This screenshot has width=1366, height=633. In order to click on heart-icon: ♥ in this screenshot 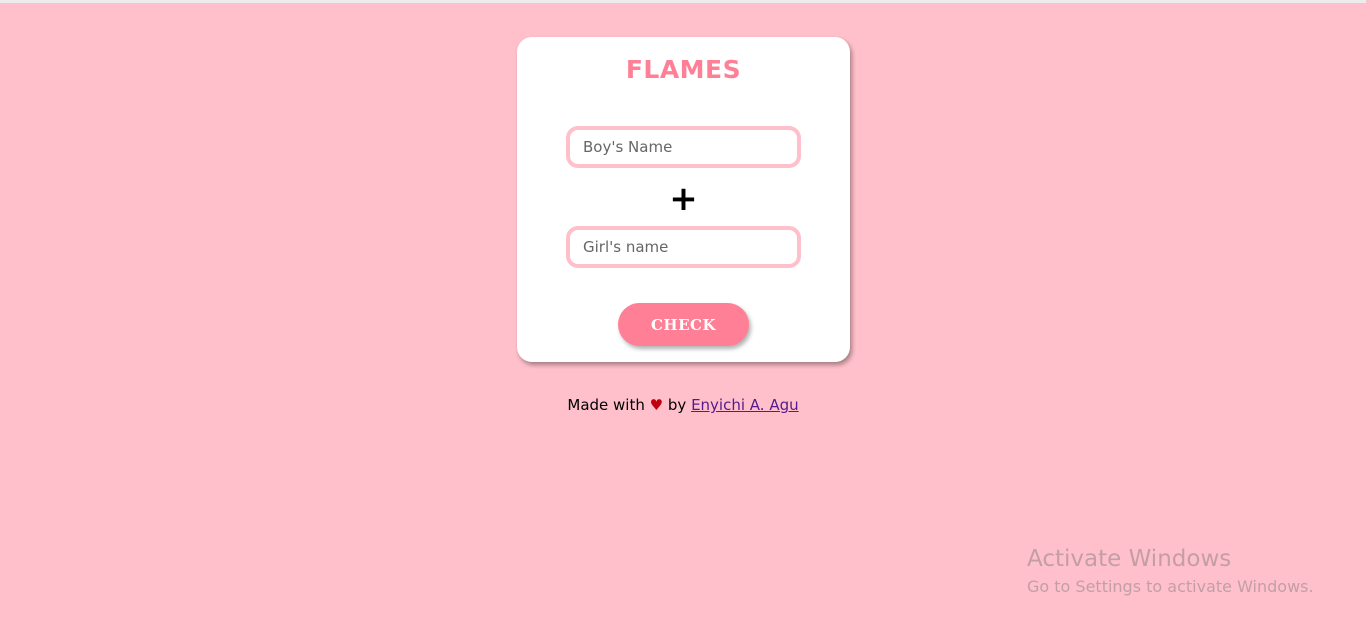, I will do `click(656, 405)`.